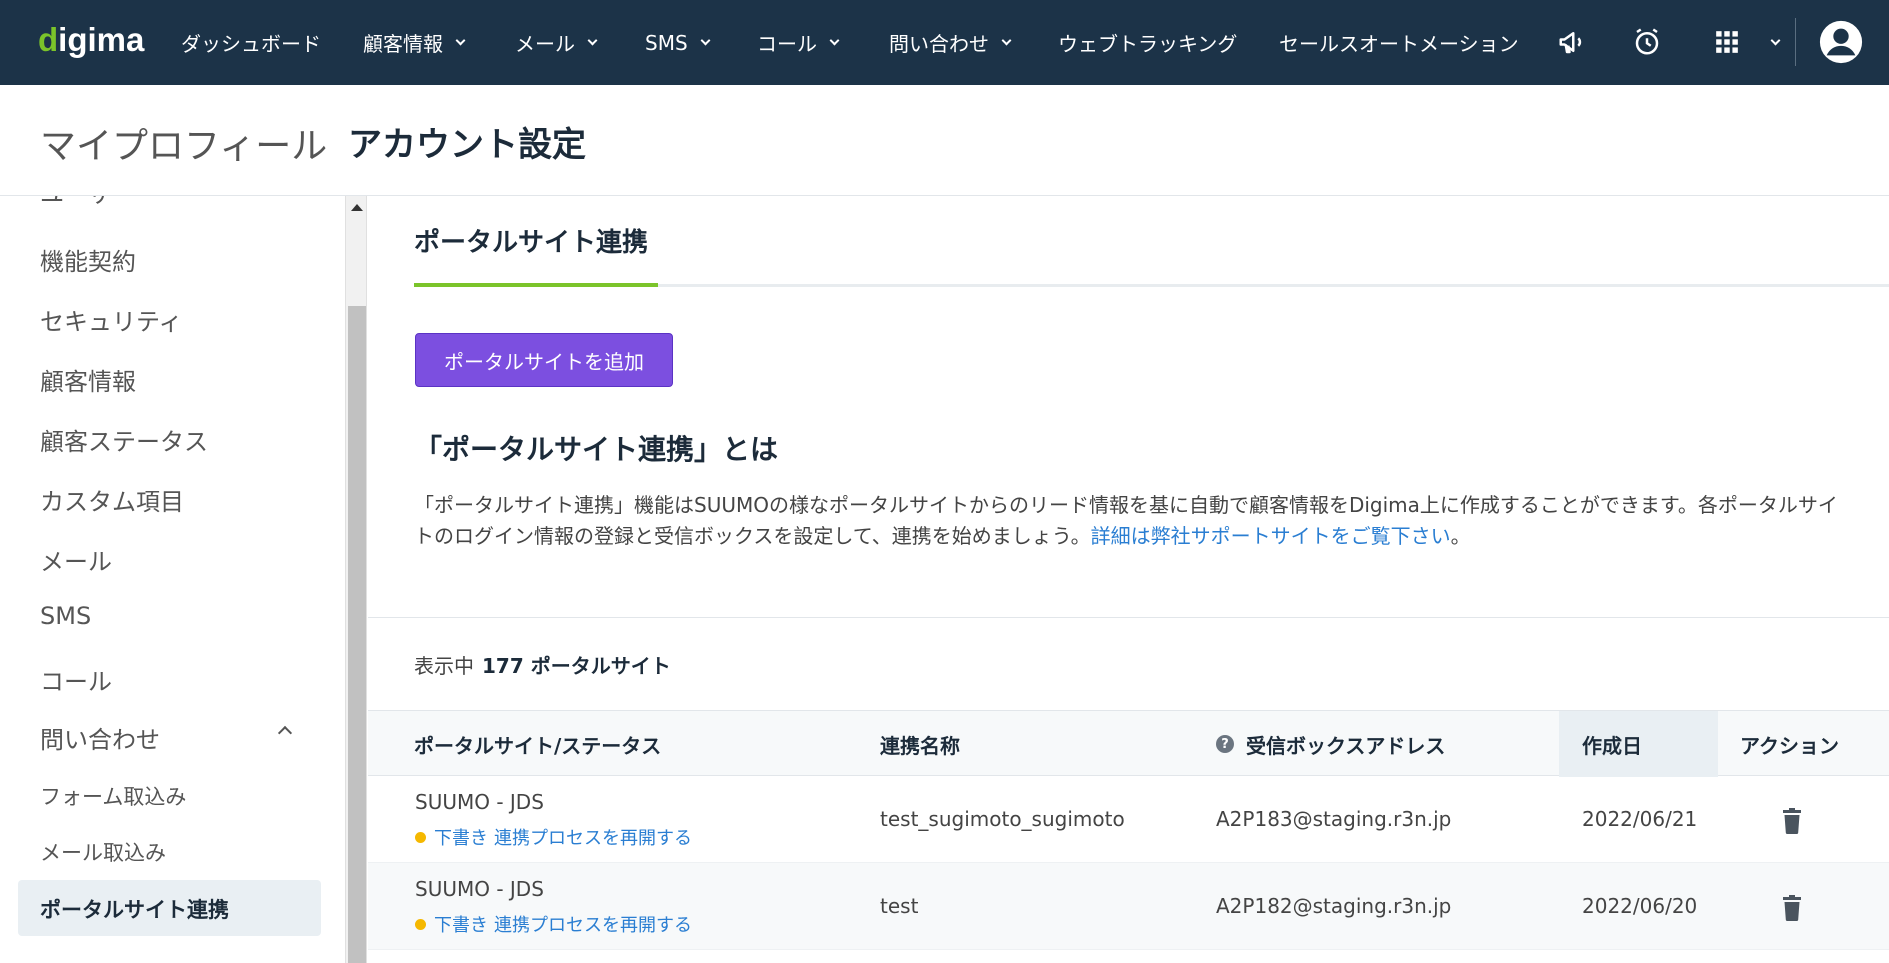  What do you see at coordinates (537, 744) in the screenshot?
I see `column-header-portal: ポータルサイト/ステータス` at bounding box center [537, 744].